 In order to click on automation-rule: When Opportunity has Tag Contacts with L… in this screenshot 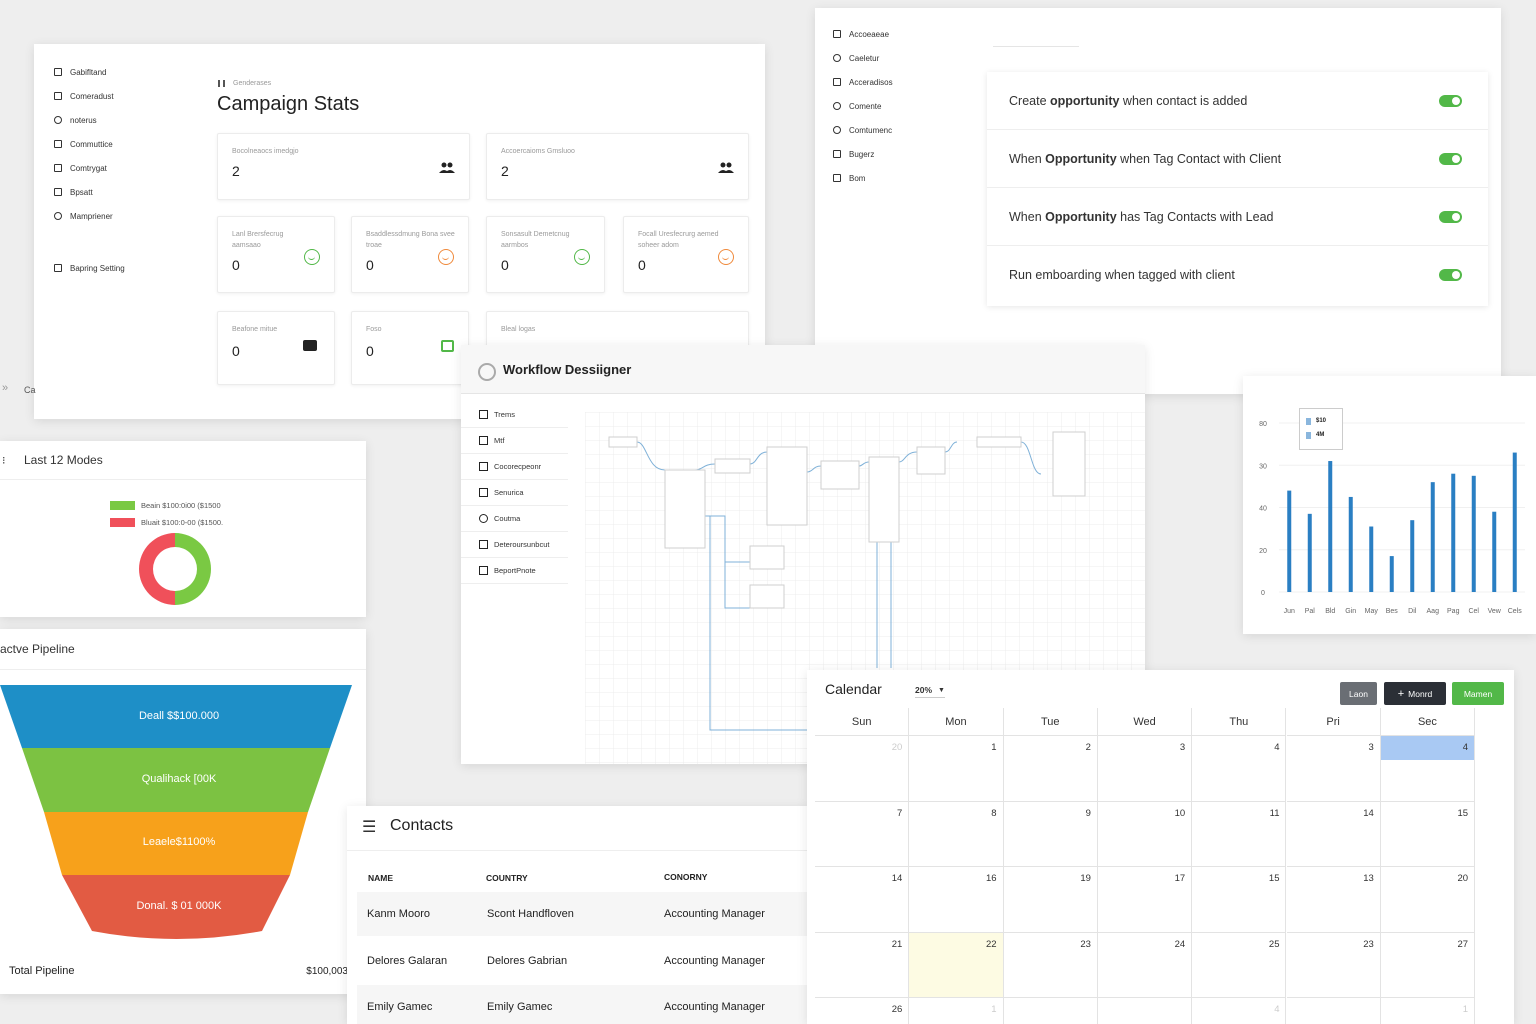, I will do `click(1237, 217)`.